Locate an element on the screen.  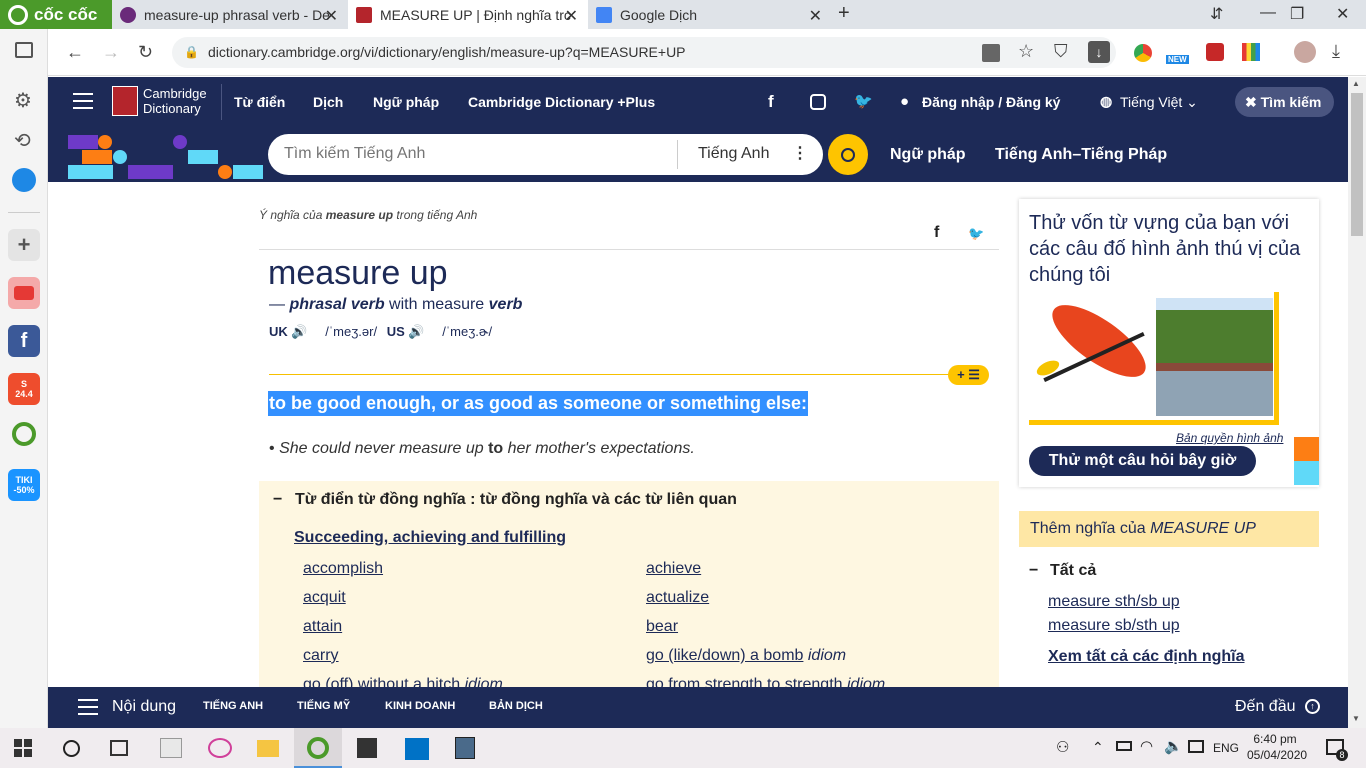
start-quiz-button: Thử một câu hỏi bây giờ is located at coordinates (1142, 461).